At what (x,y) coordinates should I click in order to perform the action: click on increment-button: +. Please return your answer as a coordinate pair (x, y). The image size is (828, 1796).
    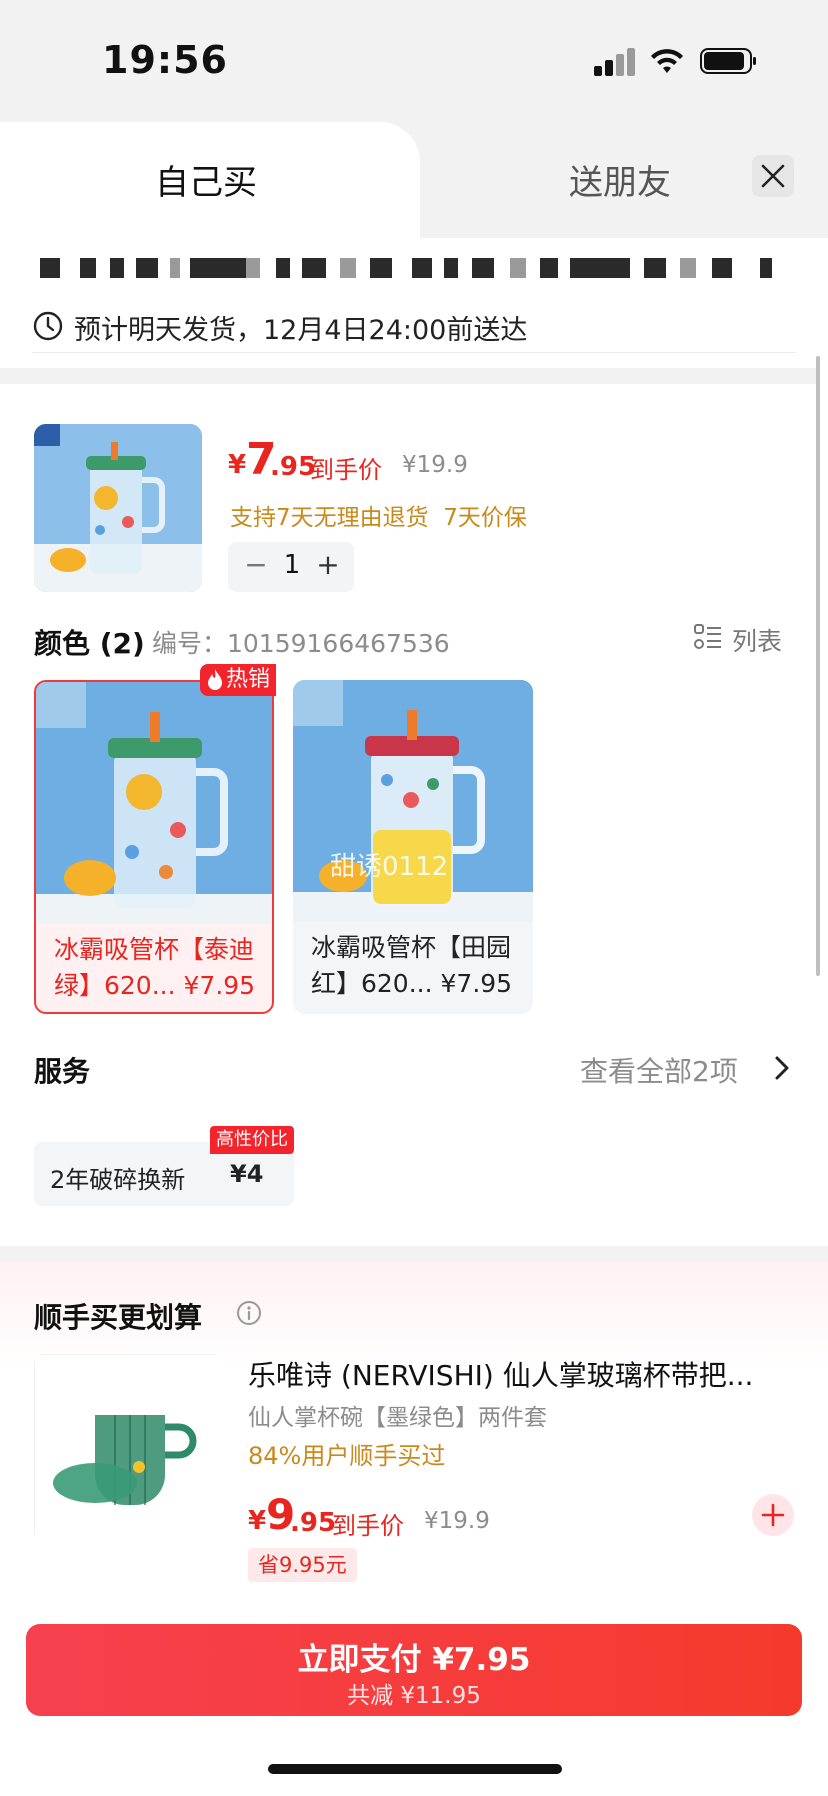
    Looking at the image, I should click on (328, 564).